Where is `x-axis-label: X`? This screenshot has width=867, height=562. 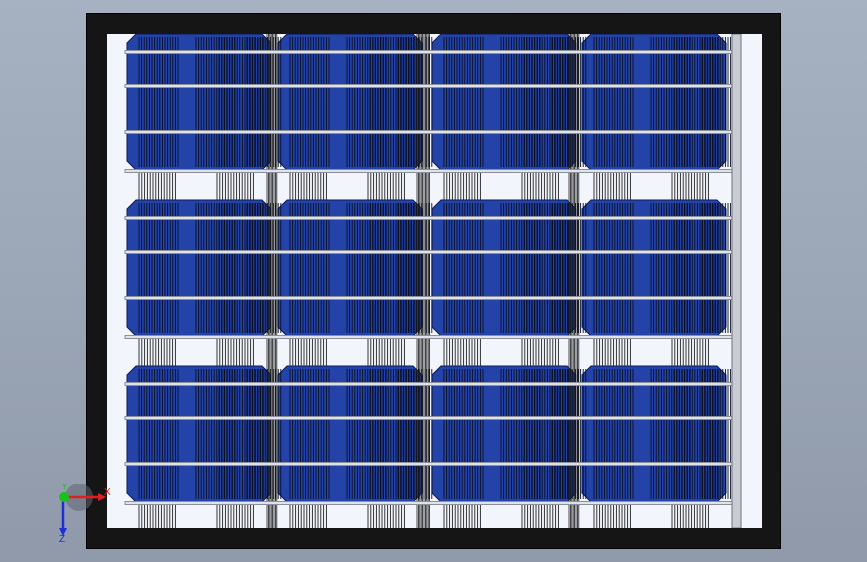 x-axis-label: X is located at coordinates (107, 492).